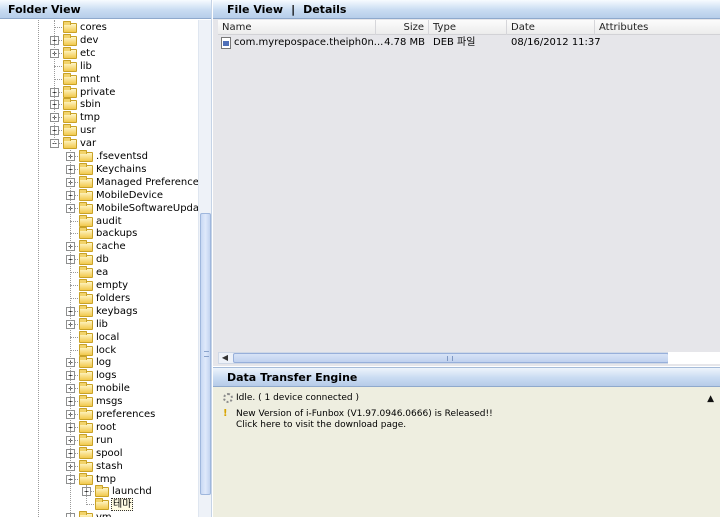 This screenshot has width=720, height=517. I want to click on tree-item: − var, so click(99, 143).